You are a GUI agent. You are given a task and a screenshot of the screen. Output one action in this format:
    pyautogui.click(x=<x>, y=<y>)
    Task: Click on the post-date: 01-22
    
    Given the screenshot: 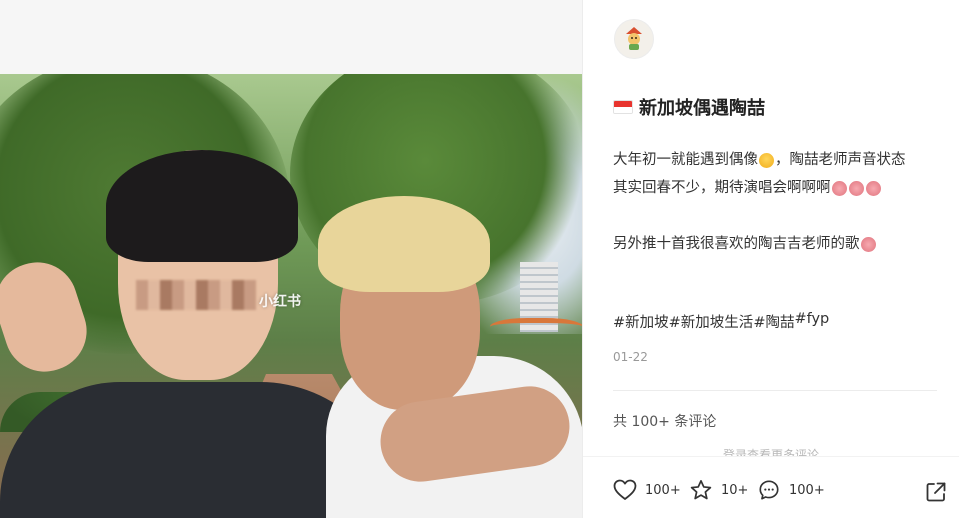 What is the action you would take?
    pyautogui.click(x=630, y=357)
    